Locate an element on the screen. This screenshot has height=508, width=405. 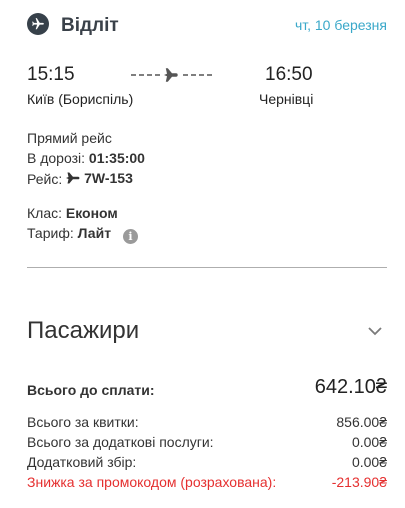
duration-value: 01:35:00 is located at coordinates (116, 158).